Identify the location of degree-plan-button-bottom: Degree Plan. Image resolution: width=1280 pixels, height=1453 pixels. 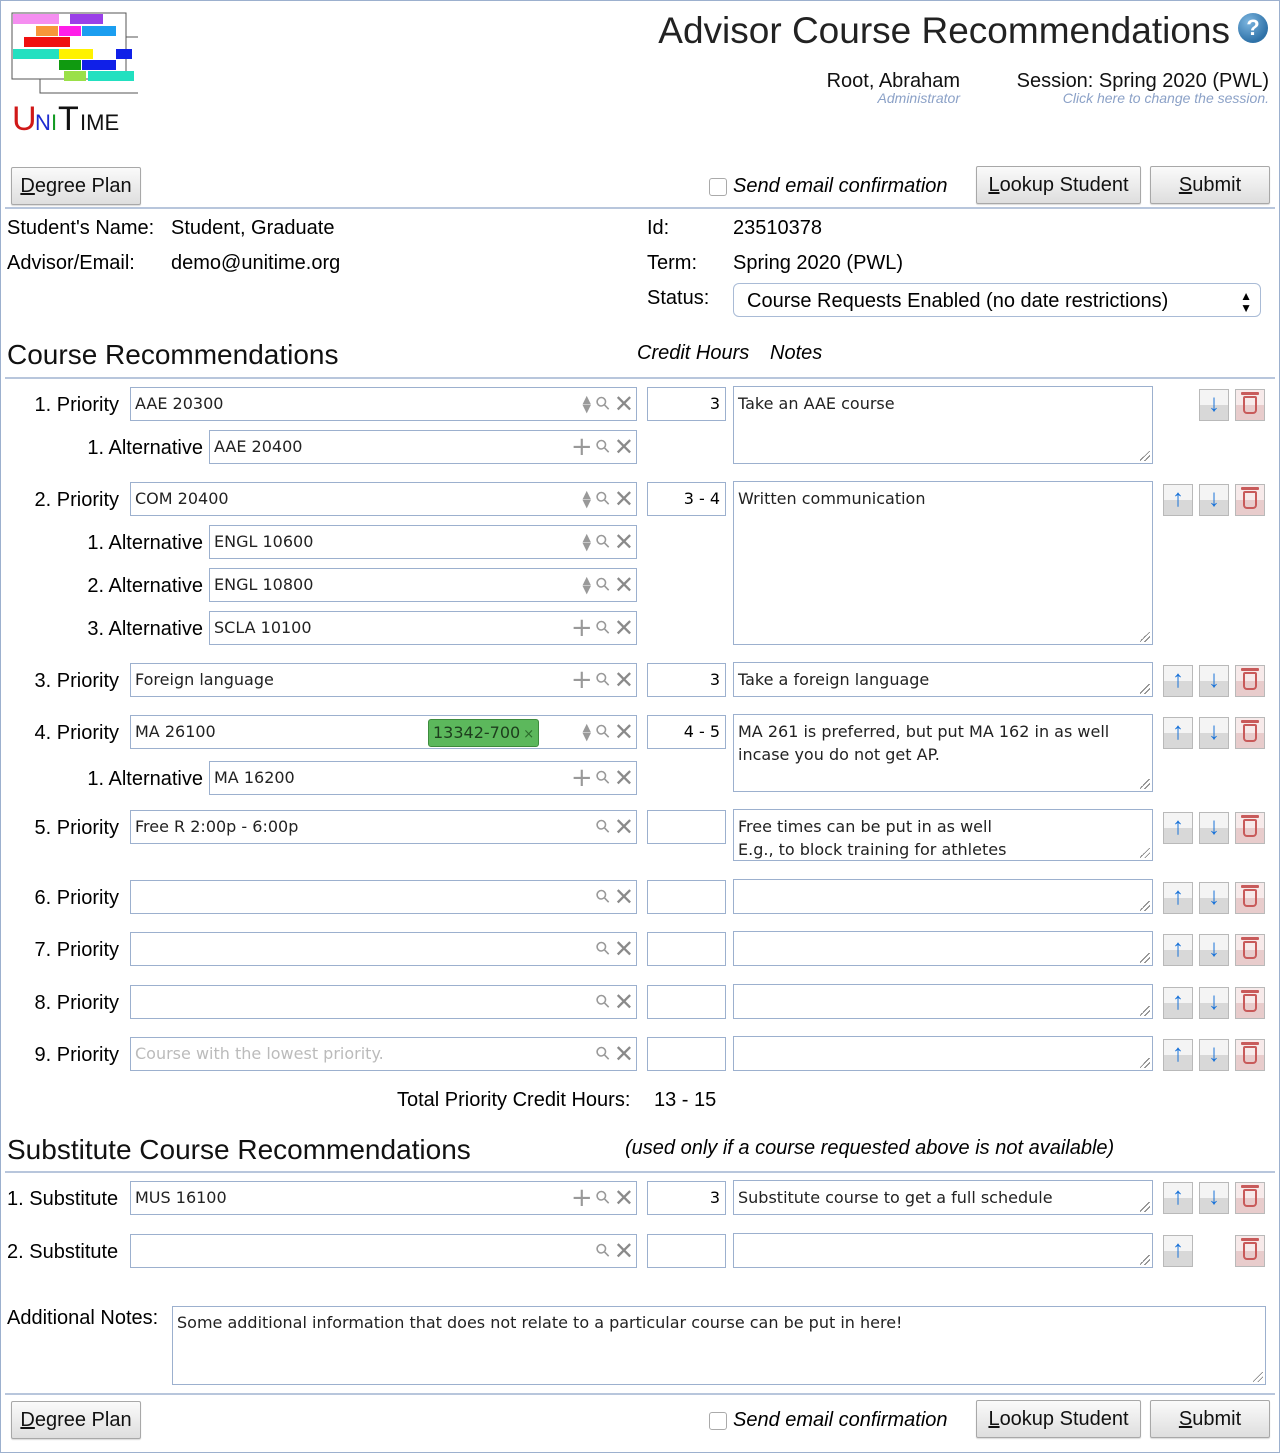
(76, 1420).